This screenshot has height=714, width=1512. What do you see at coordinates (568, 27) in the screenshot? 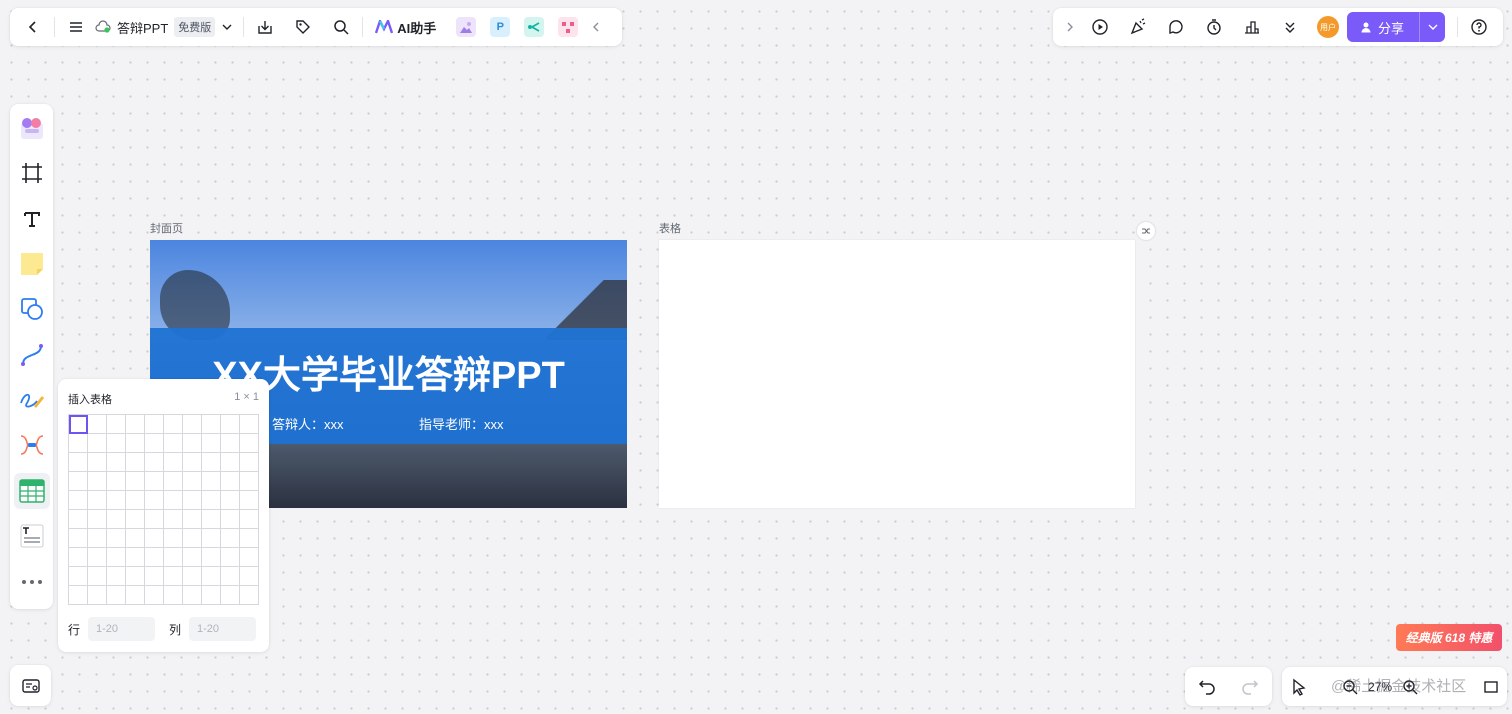
I see `flow-app-button` at bounding box center [568, 27].